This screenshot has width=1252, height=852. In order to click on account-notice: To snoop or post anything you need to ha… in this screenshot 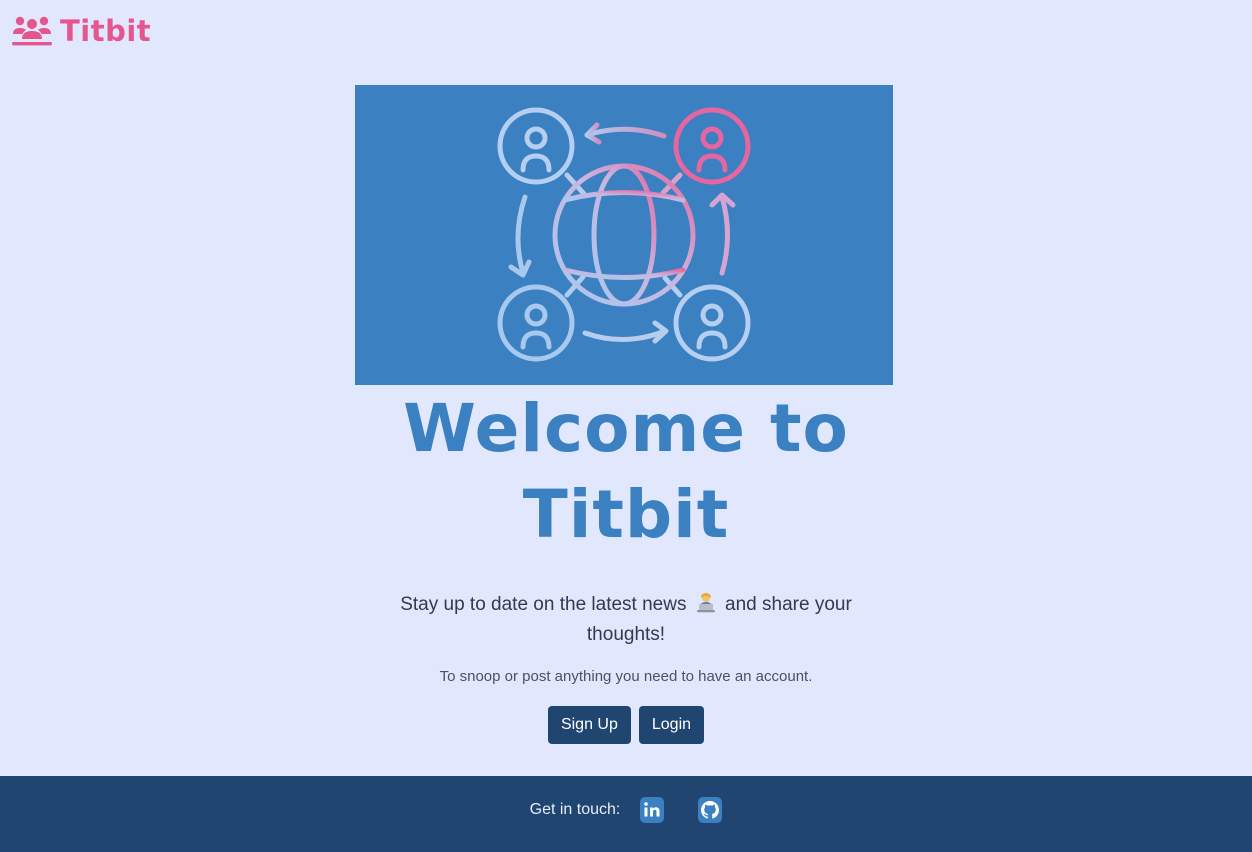, I will do `click(626, 676)`.